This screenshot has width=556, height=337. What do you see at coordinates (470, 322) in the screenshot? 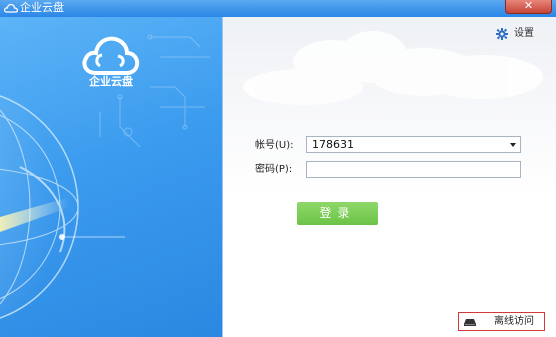
I see `hard-drive-icon` at bounding box center [470, 322].